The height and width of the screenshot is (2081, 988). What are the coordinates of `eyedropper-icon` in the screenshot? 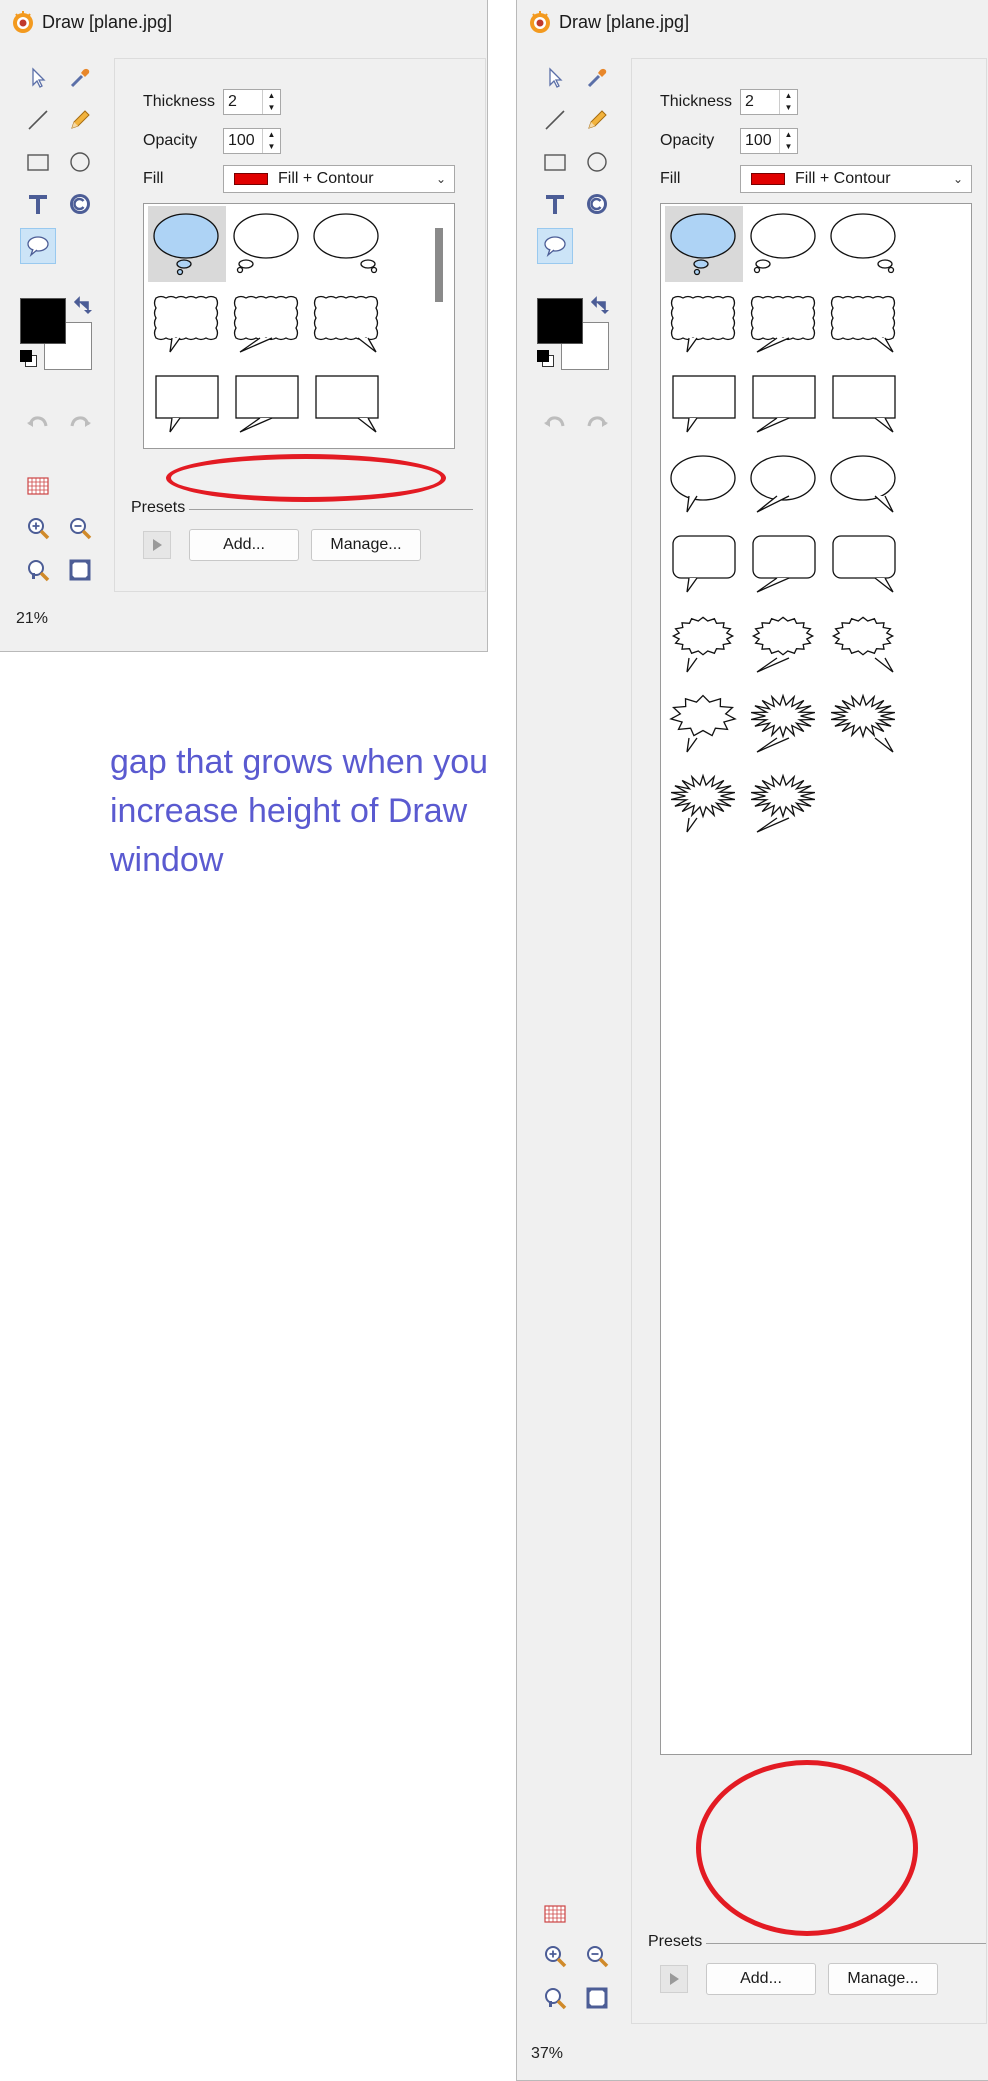 It's located at (80, 78).